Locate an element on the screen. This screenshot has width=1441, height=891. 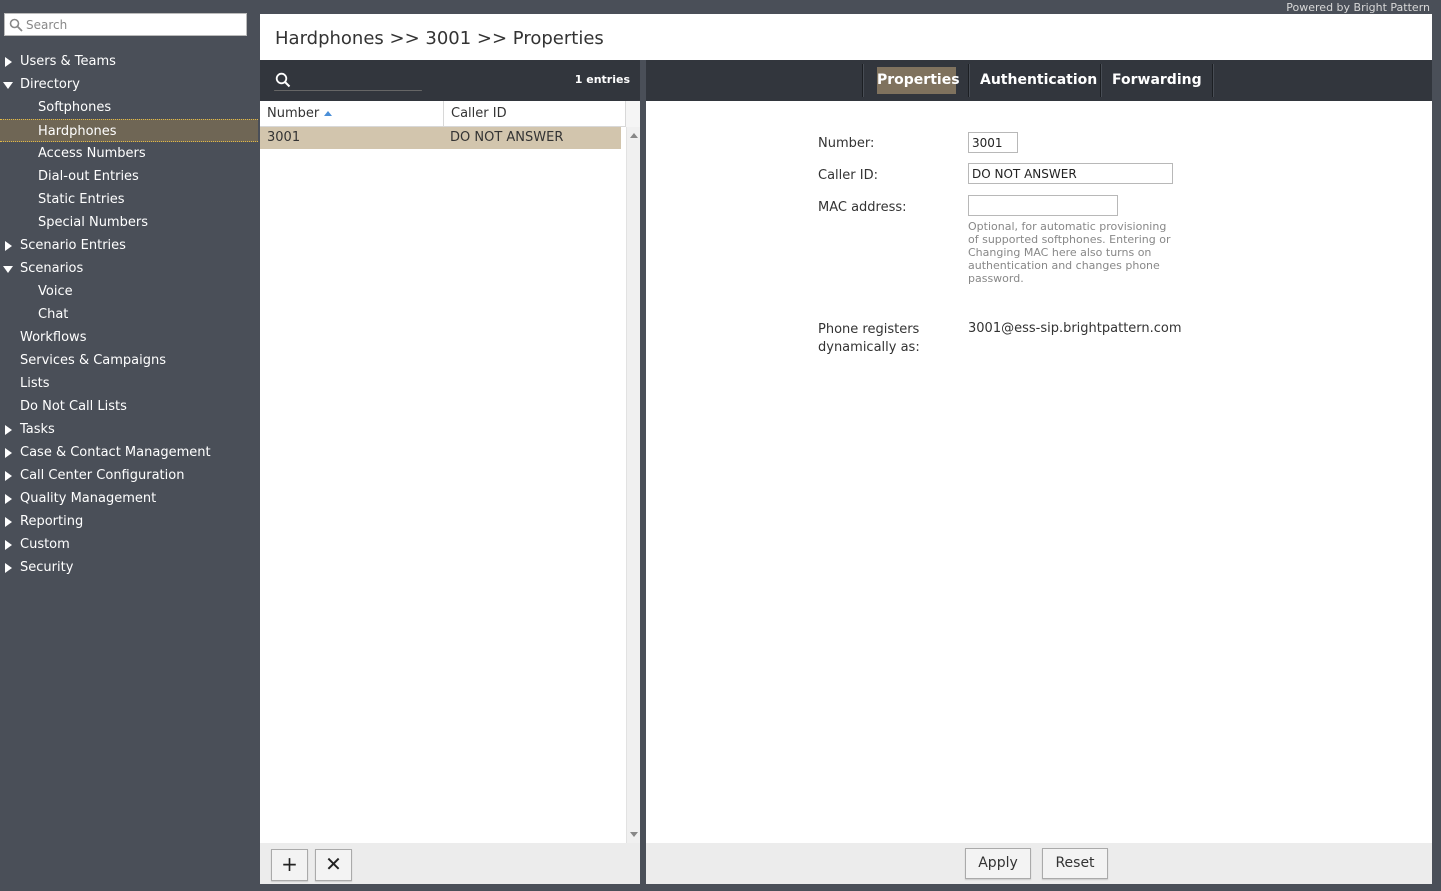
grid-header: Number Caller ID is located at coordinates (443, 114).